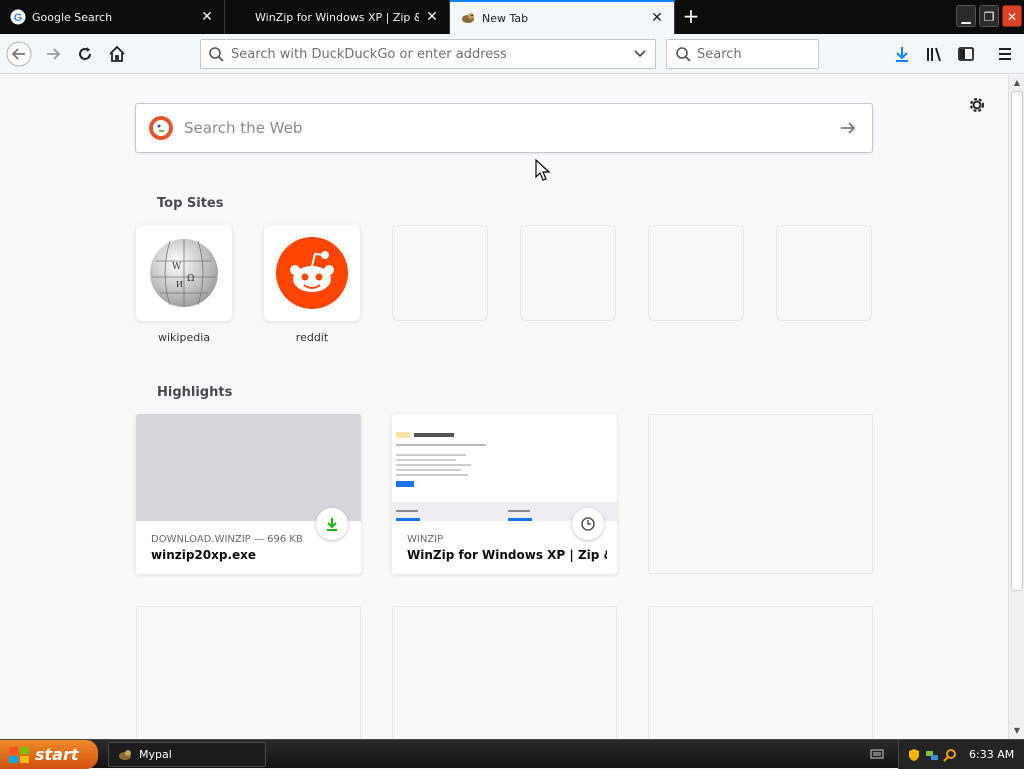  Describe the element at coordinates (155, 754) in the screenshot. I see `task-label: Mypal` at that location.